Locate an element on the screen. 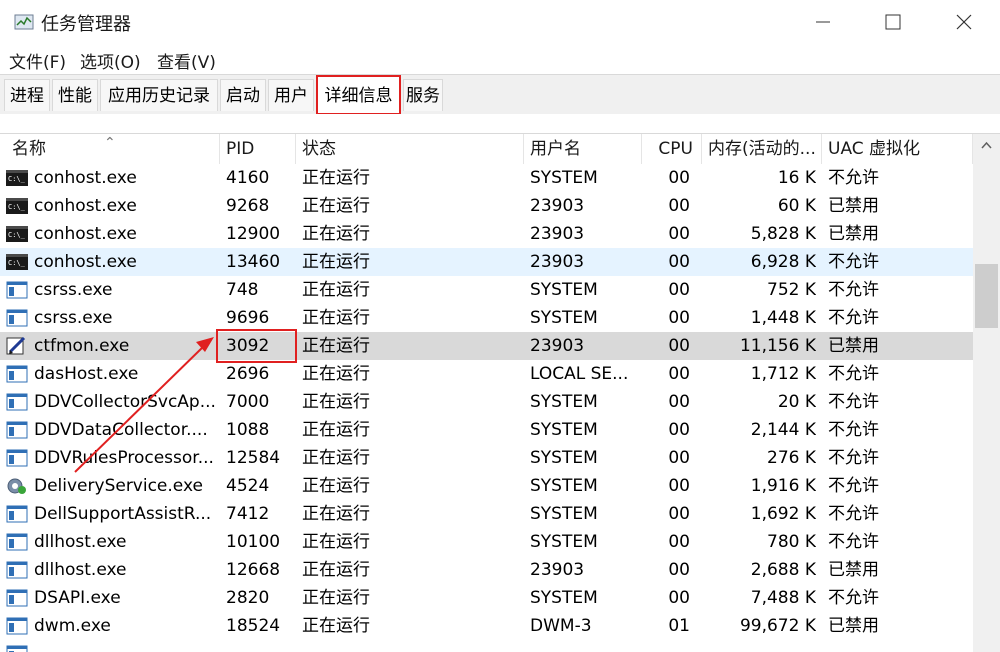 This screenshot has height=652, width=1000. vertical-scrollbar is located at coordinates (986, 393).